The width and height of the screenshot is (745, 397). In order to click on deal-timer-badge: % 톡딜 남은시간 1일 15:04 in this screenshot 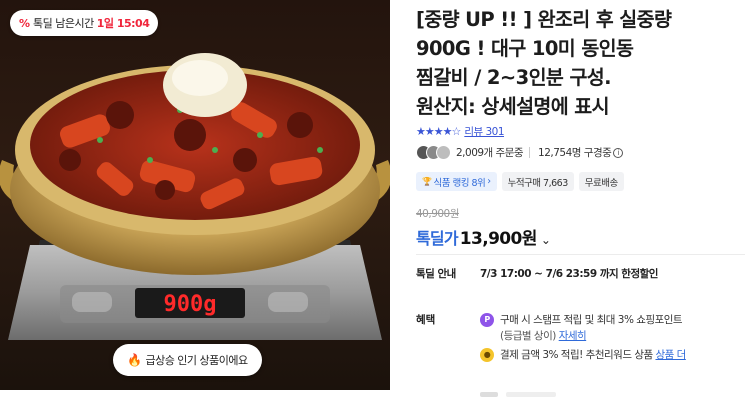, I will do `click(84, 23)`.